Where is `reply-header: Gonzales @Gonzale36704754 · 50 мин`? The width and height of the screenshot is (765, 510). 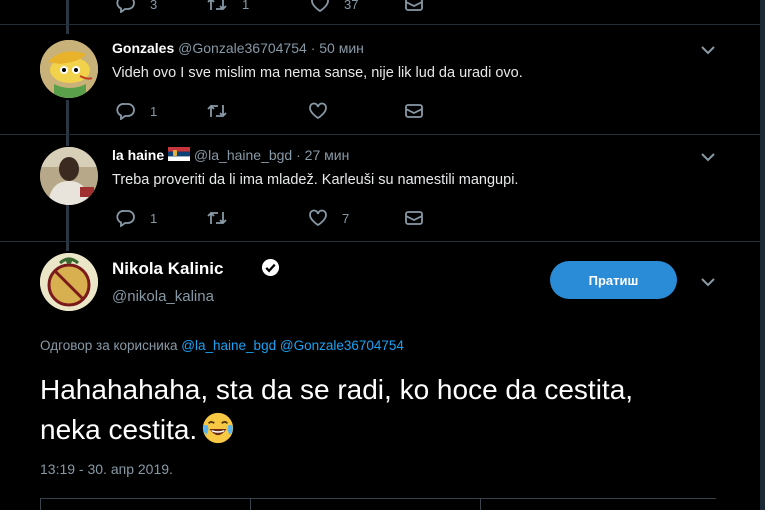
reply-header: Gonzales @Gonzale36704754 · 50 мин is located at coordinates (238, 48).